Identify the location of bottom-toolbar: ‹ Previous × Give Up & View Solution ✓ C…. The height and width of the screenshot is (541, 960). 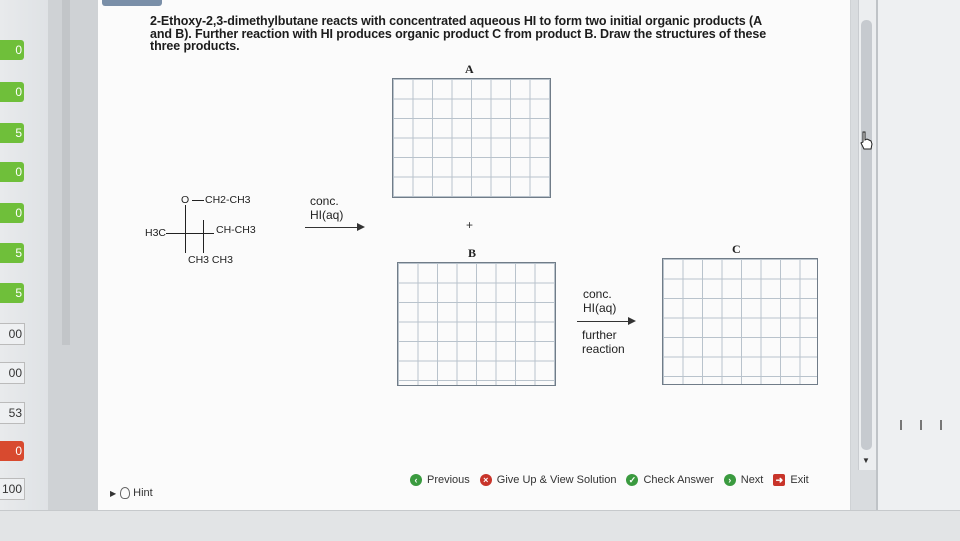
(614, 480).